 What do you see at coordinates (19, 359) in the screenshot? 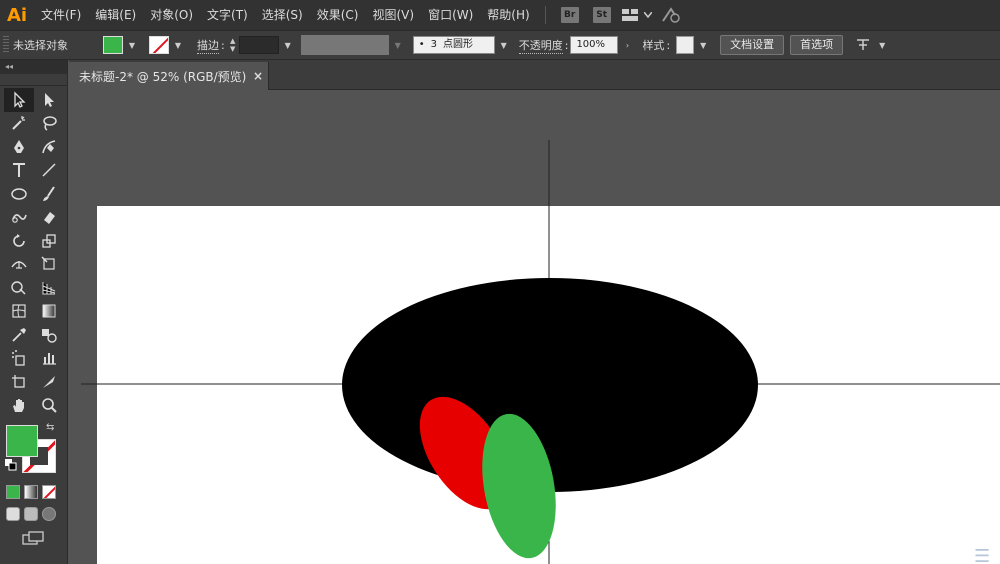
I see `symbol-sprayer-tool-icon` at bounding box center [19, 359].